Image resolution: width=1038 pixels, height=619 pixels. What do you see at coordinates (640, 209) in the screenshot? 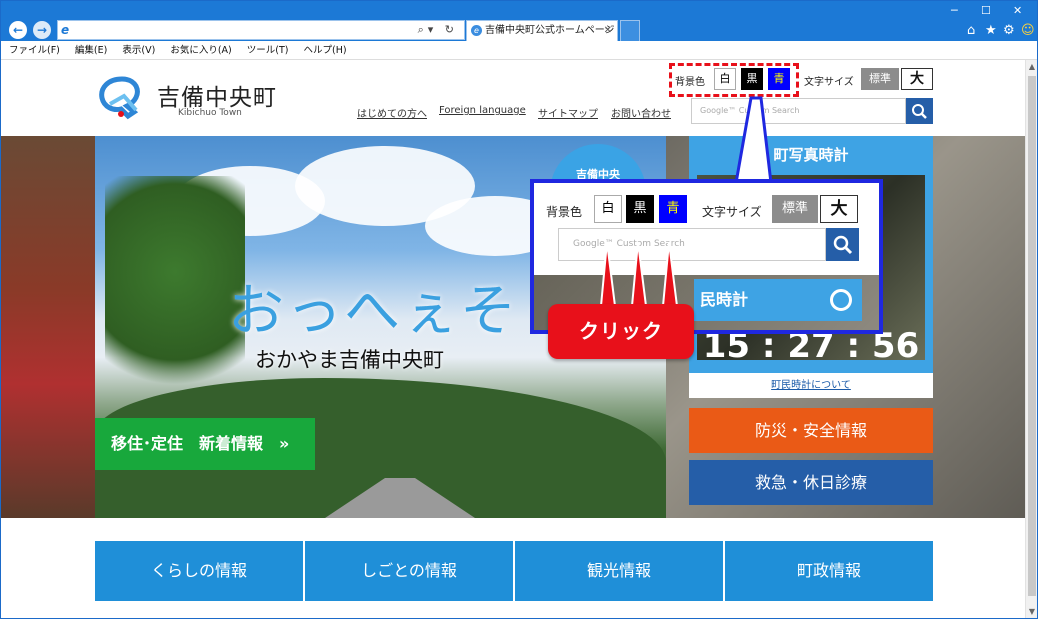
I see `zoom-bg-black-button: 黒` at bounding box center [640, 209].